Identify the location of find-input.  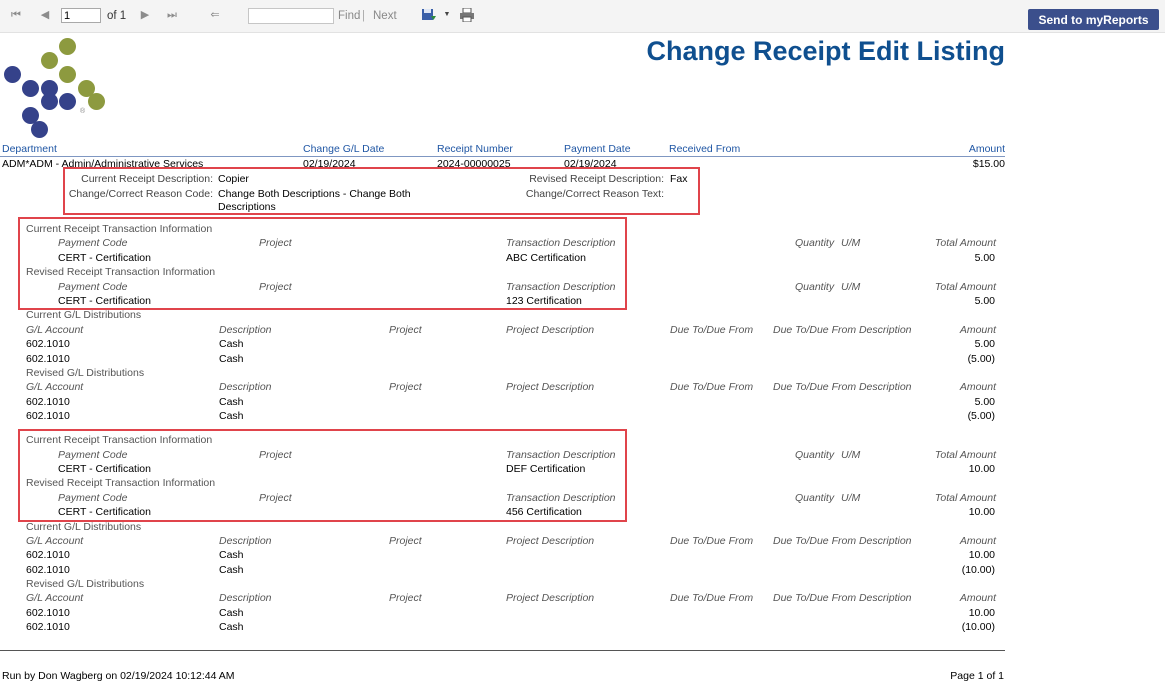
(291, 16).